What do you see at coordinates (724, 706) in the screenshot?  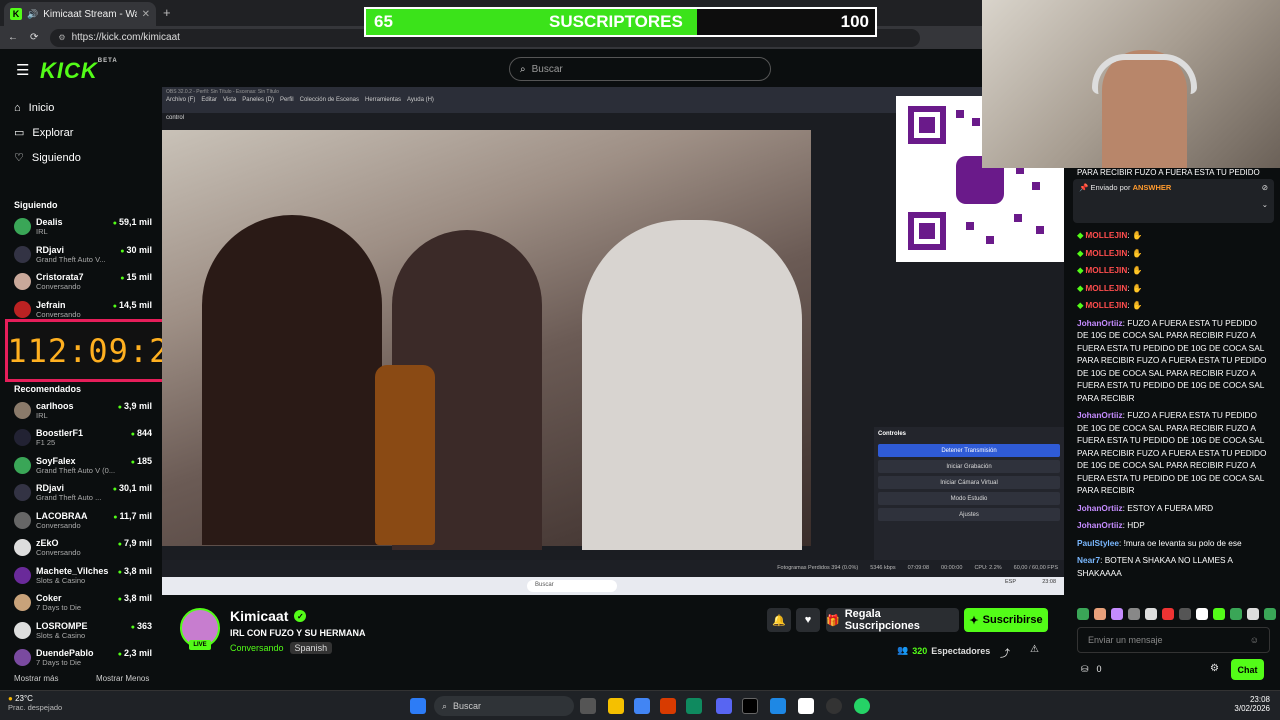 I see `discord-icon` at bounding box center [724, 706].